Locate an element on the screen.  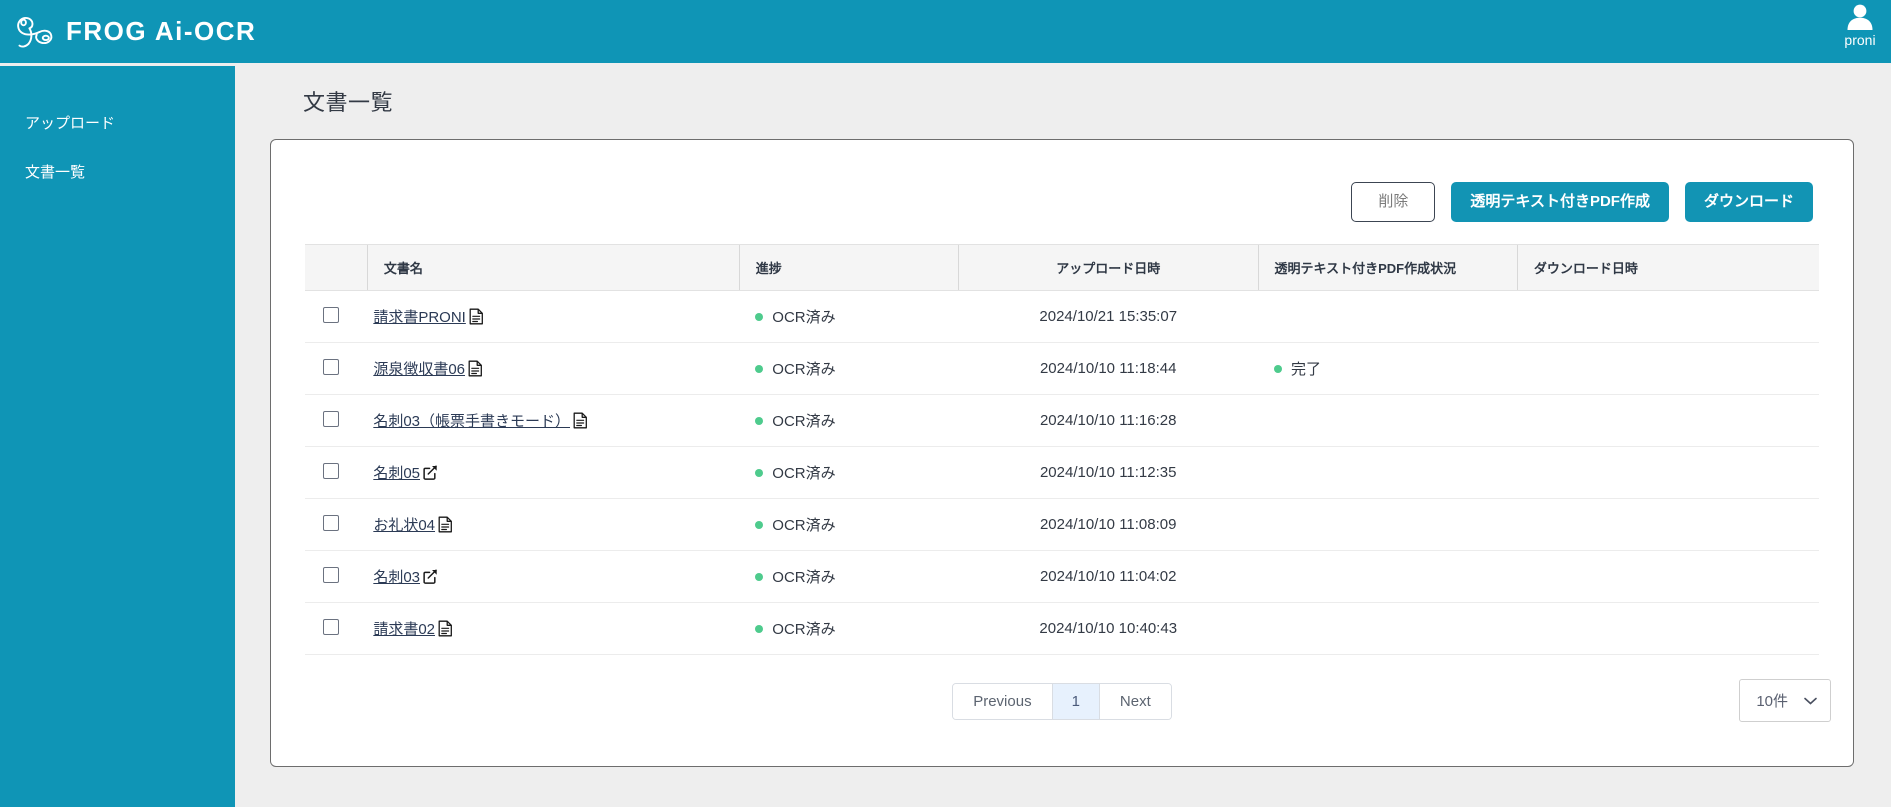
person-icon is located at coordinates (1860, 17).